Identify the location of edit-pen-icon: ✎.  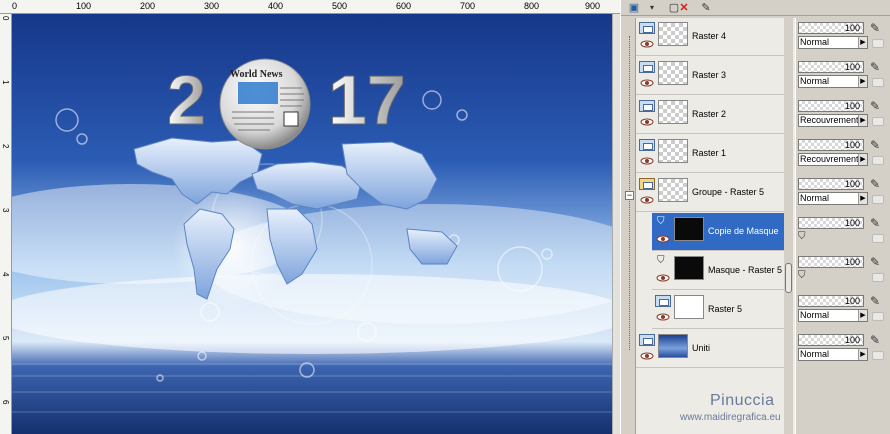
(706, 8).